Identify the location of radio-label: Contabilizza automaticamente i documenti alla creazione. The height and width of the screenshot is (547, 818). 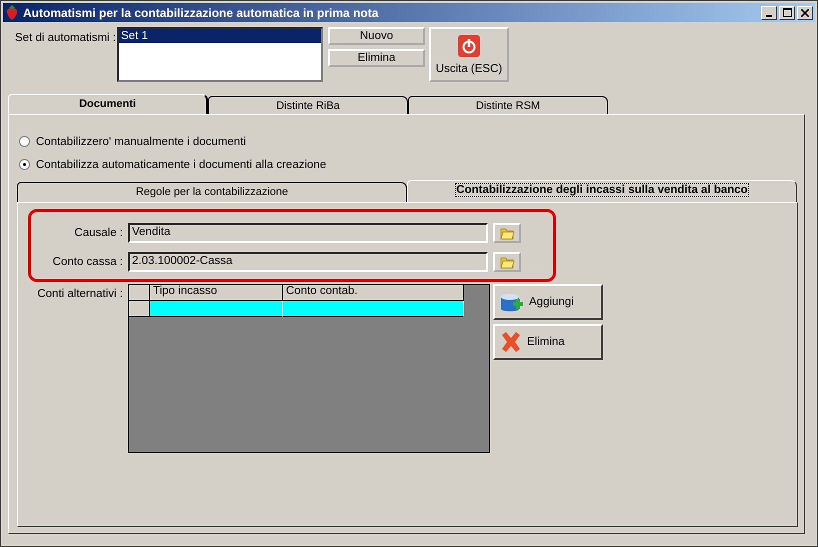
(181, 164).